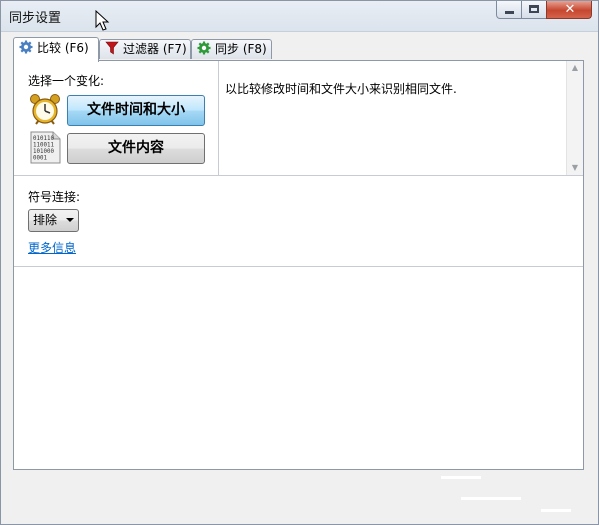 The image size is (599, 525). I want to click on section-divider, so click(298, 266).